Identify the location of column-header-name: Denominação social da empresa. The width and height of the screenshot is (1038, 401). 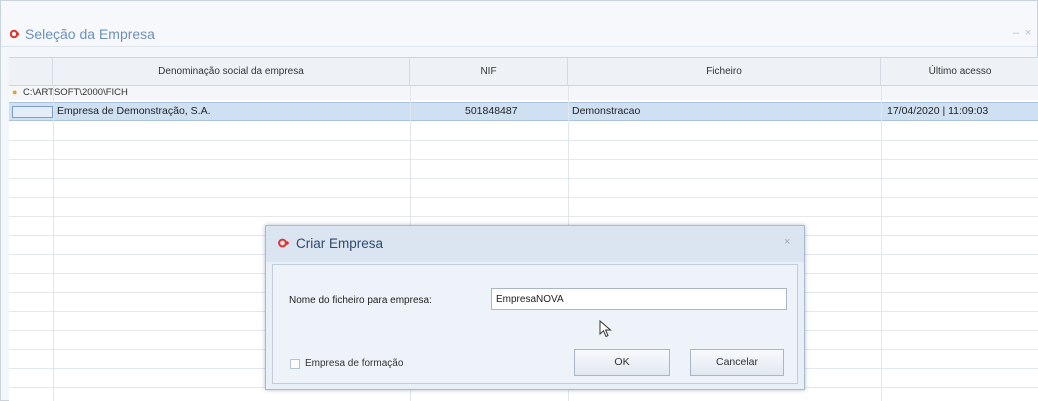
(231, 72).